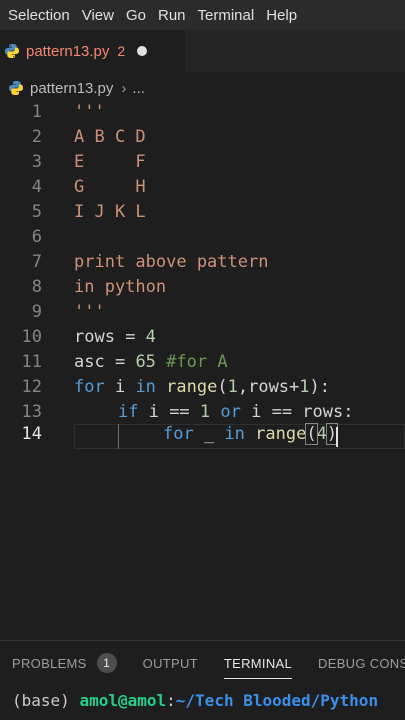  I want to click on line-number: 8, so click(36, 287).